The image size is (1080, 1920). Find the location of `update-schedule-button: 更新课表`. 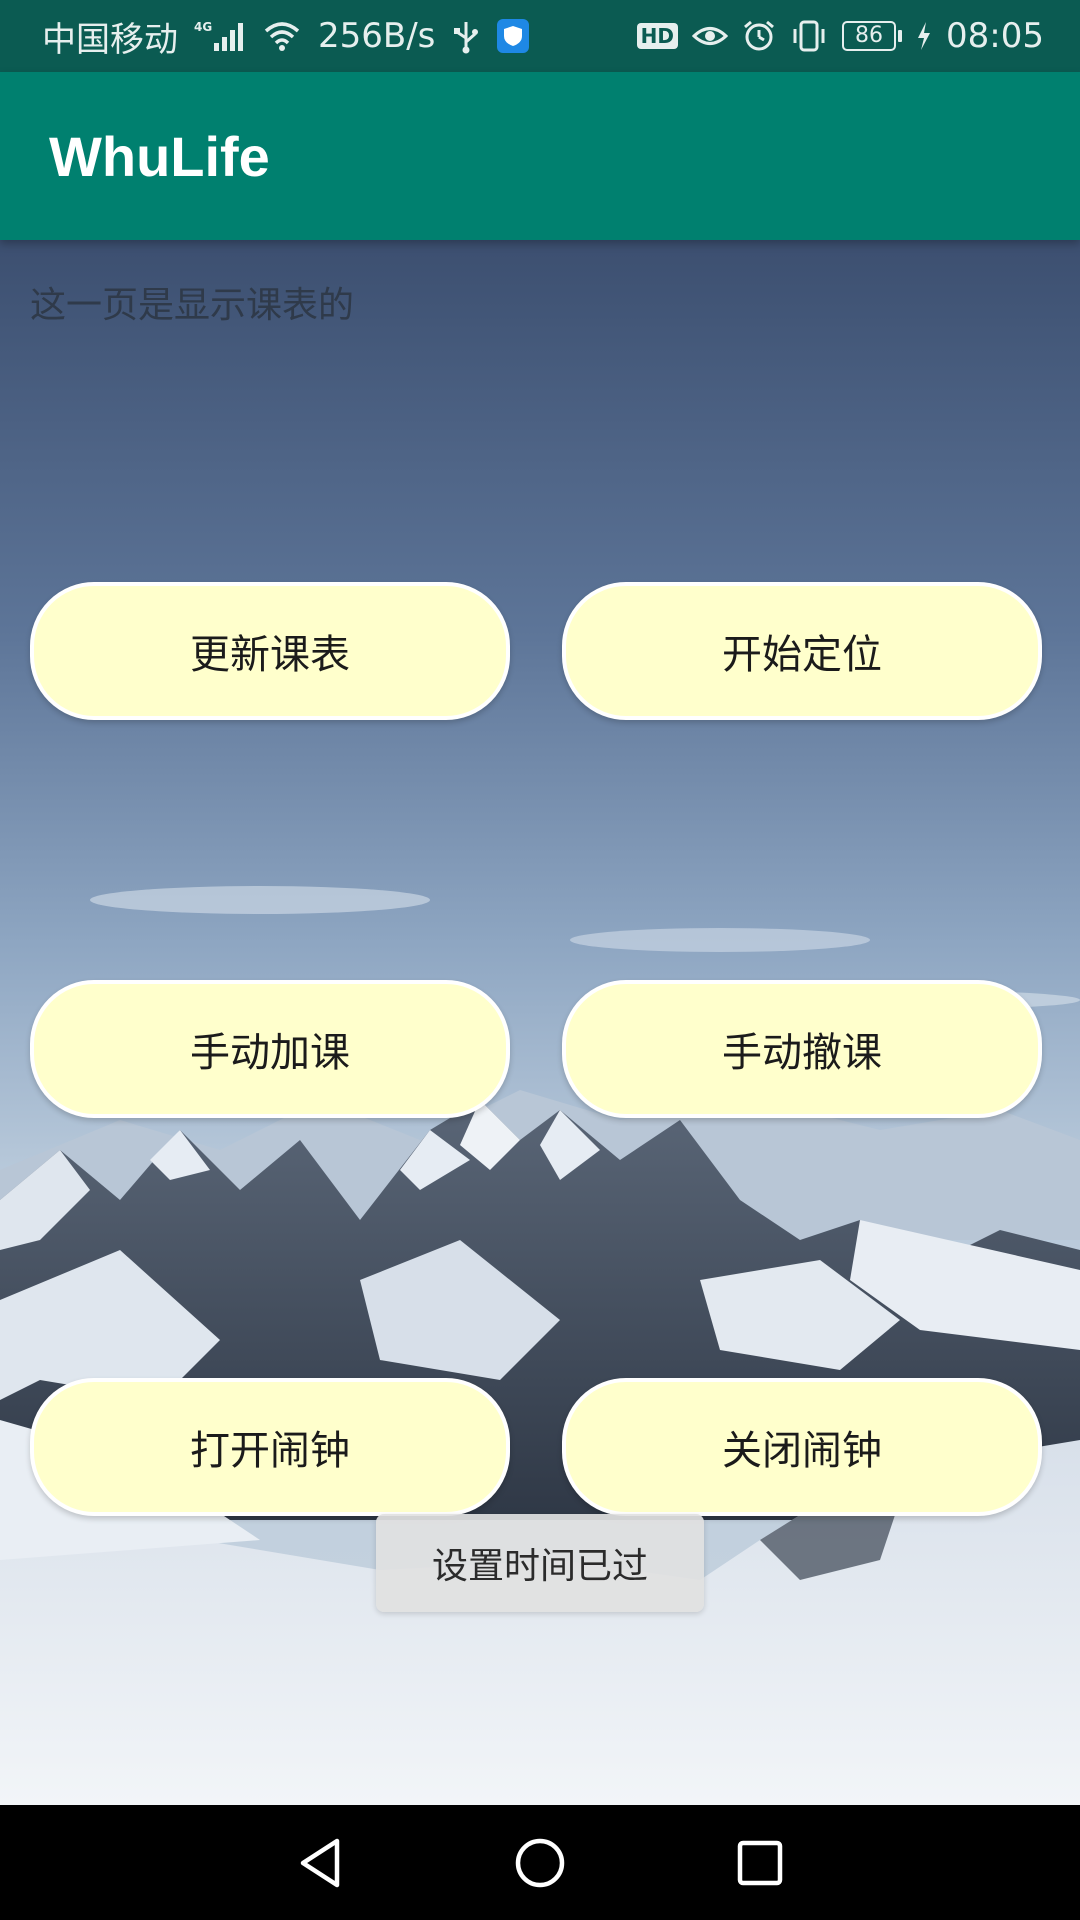

update-schedule-button: 更新课表 is located at coordinates (270, 651).